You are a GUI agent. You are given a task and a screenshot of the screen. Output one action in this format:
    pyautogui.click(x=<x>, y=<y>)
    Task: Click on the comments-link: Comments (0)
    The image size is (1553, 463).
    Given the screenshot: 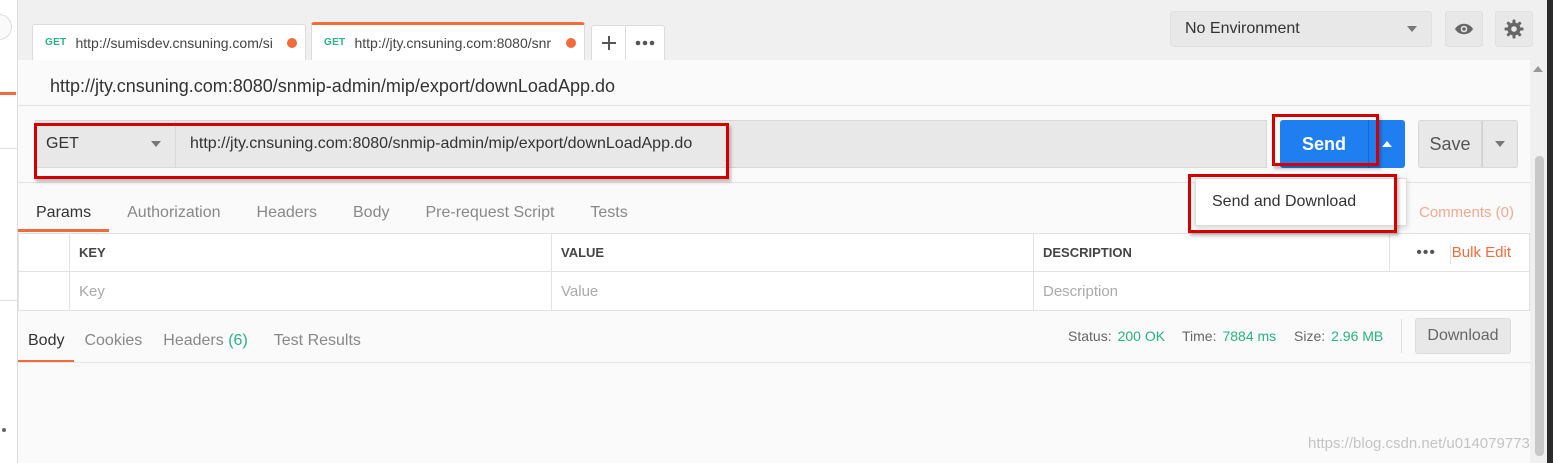 What is the action you would take?
    pyautogui.click(x=1466, y=212)
    